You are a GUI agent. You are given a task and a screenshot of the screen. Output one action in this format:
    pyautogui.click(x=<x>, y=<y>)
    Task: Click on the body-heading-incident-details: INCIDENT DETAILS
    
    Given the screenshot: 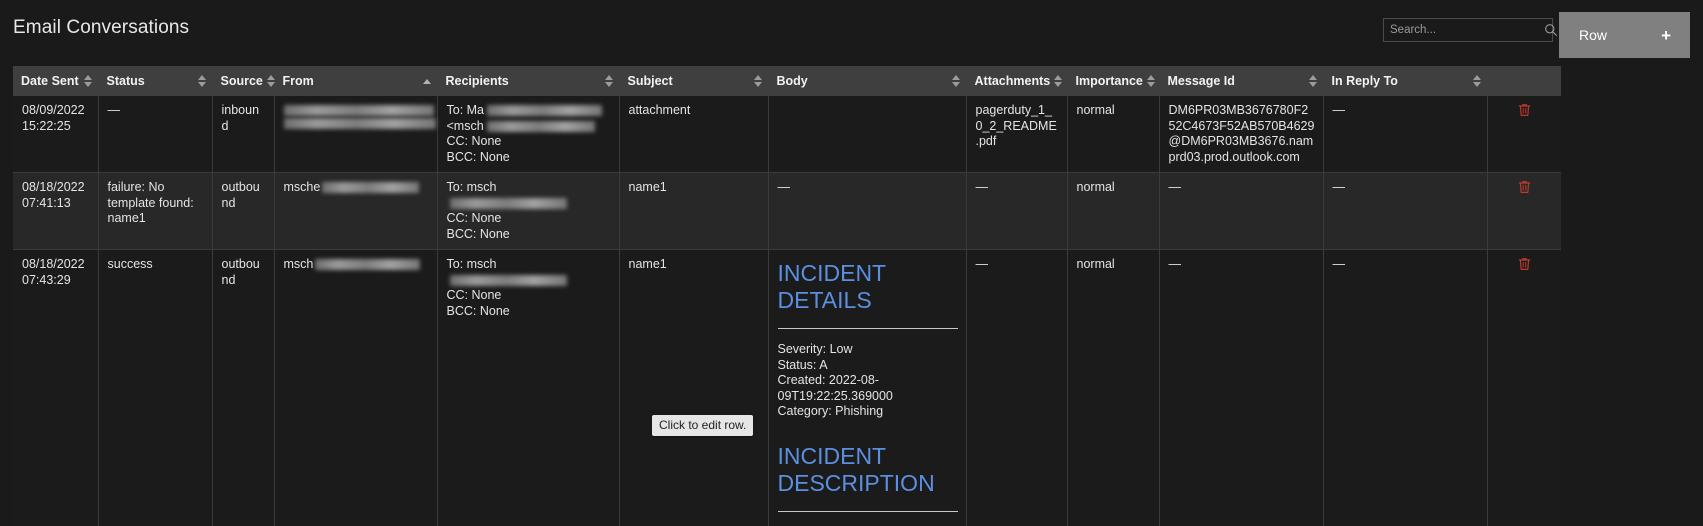 What is the action you would take?
    pyautogui.click(x=831, y=286)
    